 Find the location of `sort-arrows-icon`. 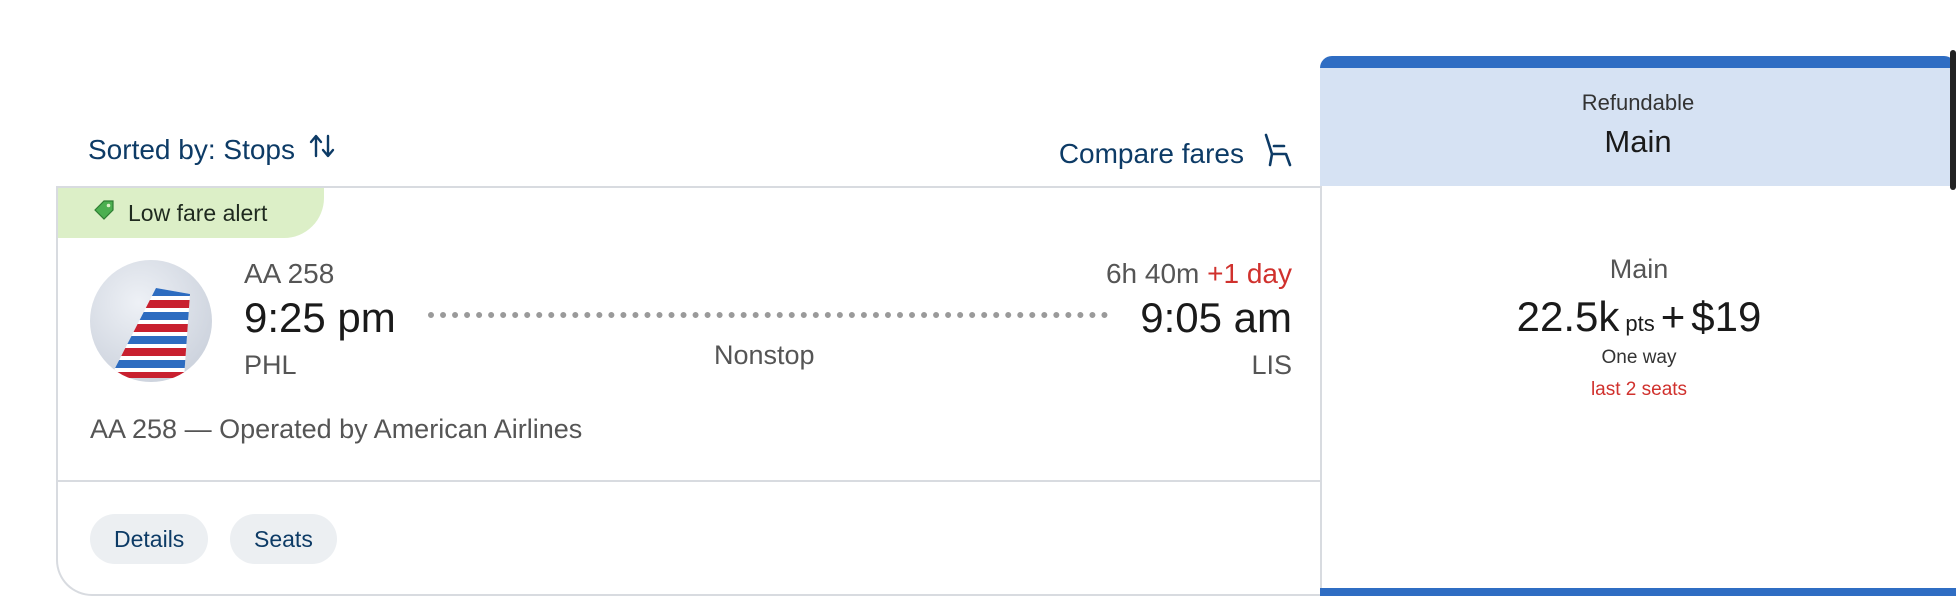

sort-arrows-icon is located at coordinates (322, 149).